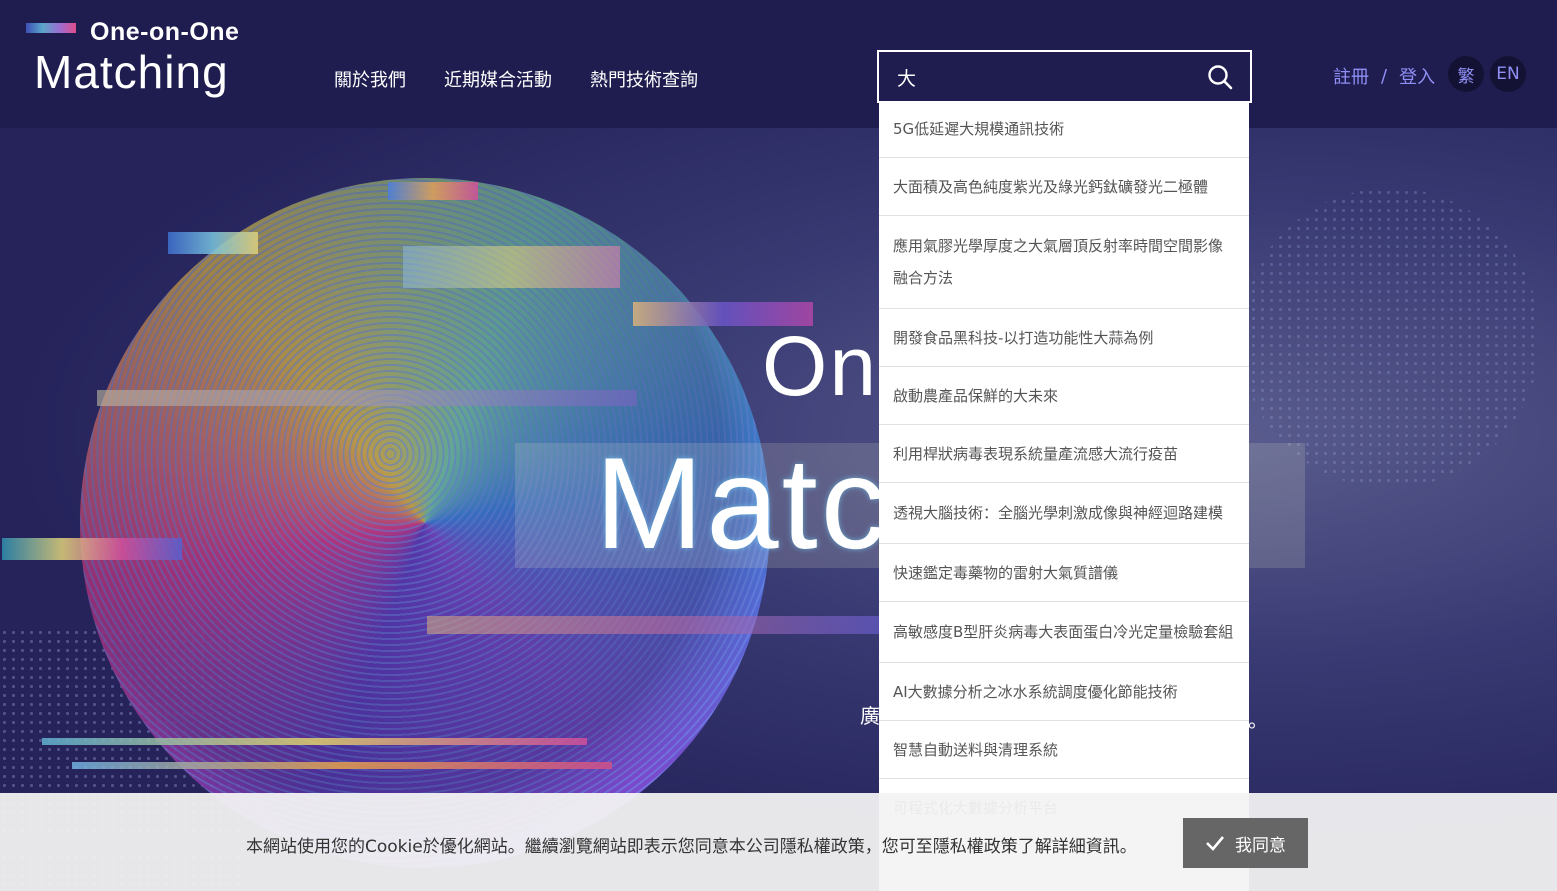 The height and width of the screenshot is (891, 1557). I want to click on logo-accent-bar, so click(51, 28).